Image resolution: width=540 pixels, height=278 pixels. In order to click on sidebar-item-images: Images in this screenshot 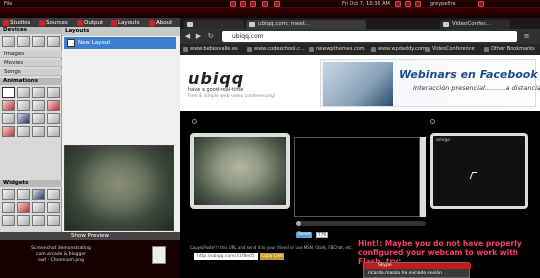, I will do `click(31, 54)`.